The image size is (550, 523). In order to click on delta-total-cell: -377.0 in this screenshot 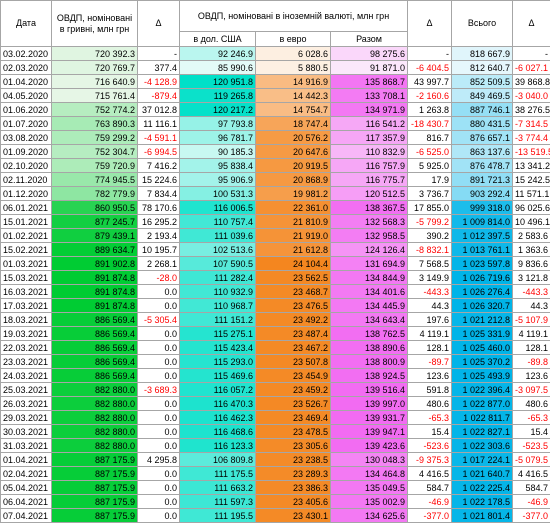, I will do `click(531, 516)`.